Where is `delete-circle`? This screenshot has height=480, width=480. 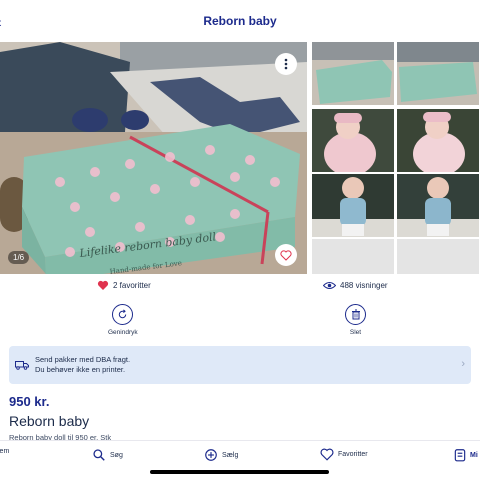 delete-circle is located at coordinates (355, 314).